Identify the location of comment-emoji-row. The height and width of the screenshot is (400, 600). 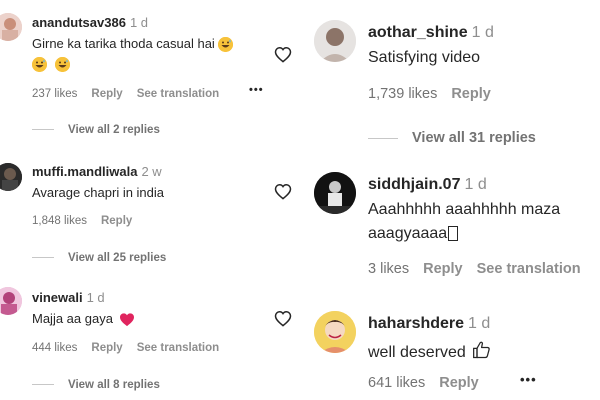
(51, 64).